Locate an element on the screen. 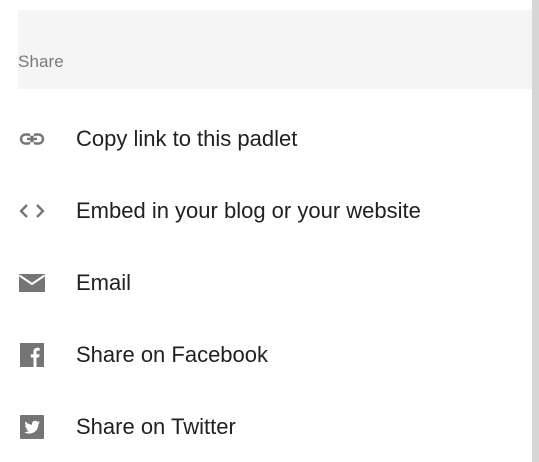 The image size is (539, 462). share-title: Share is located at coordinates (41, 61).